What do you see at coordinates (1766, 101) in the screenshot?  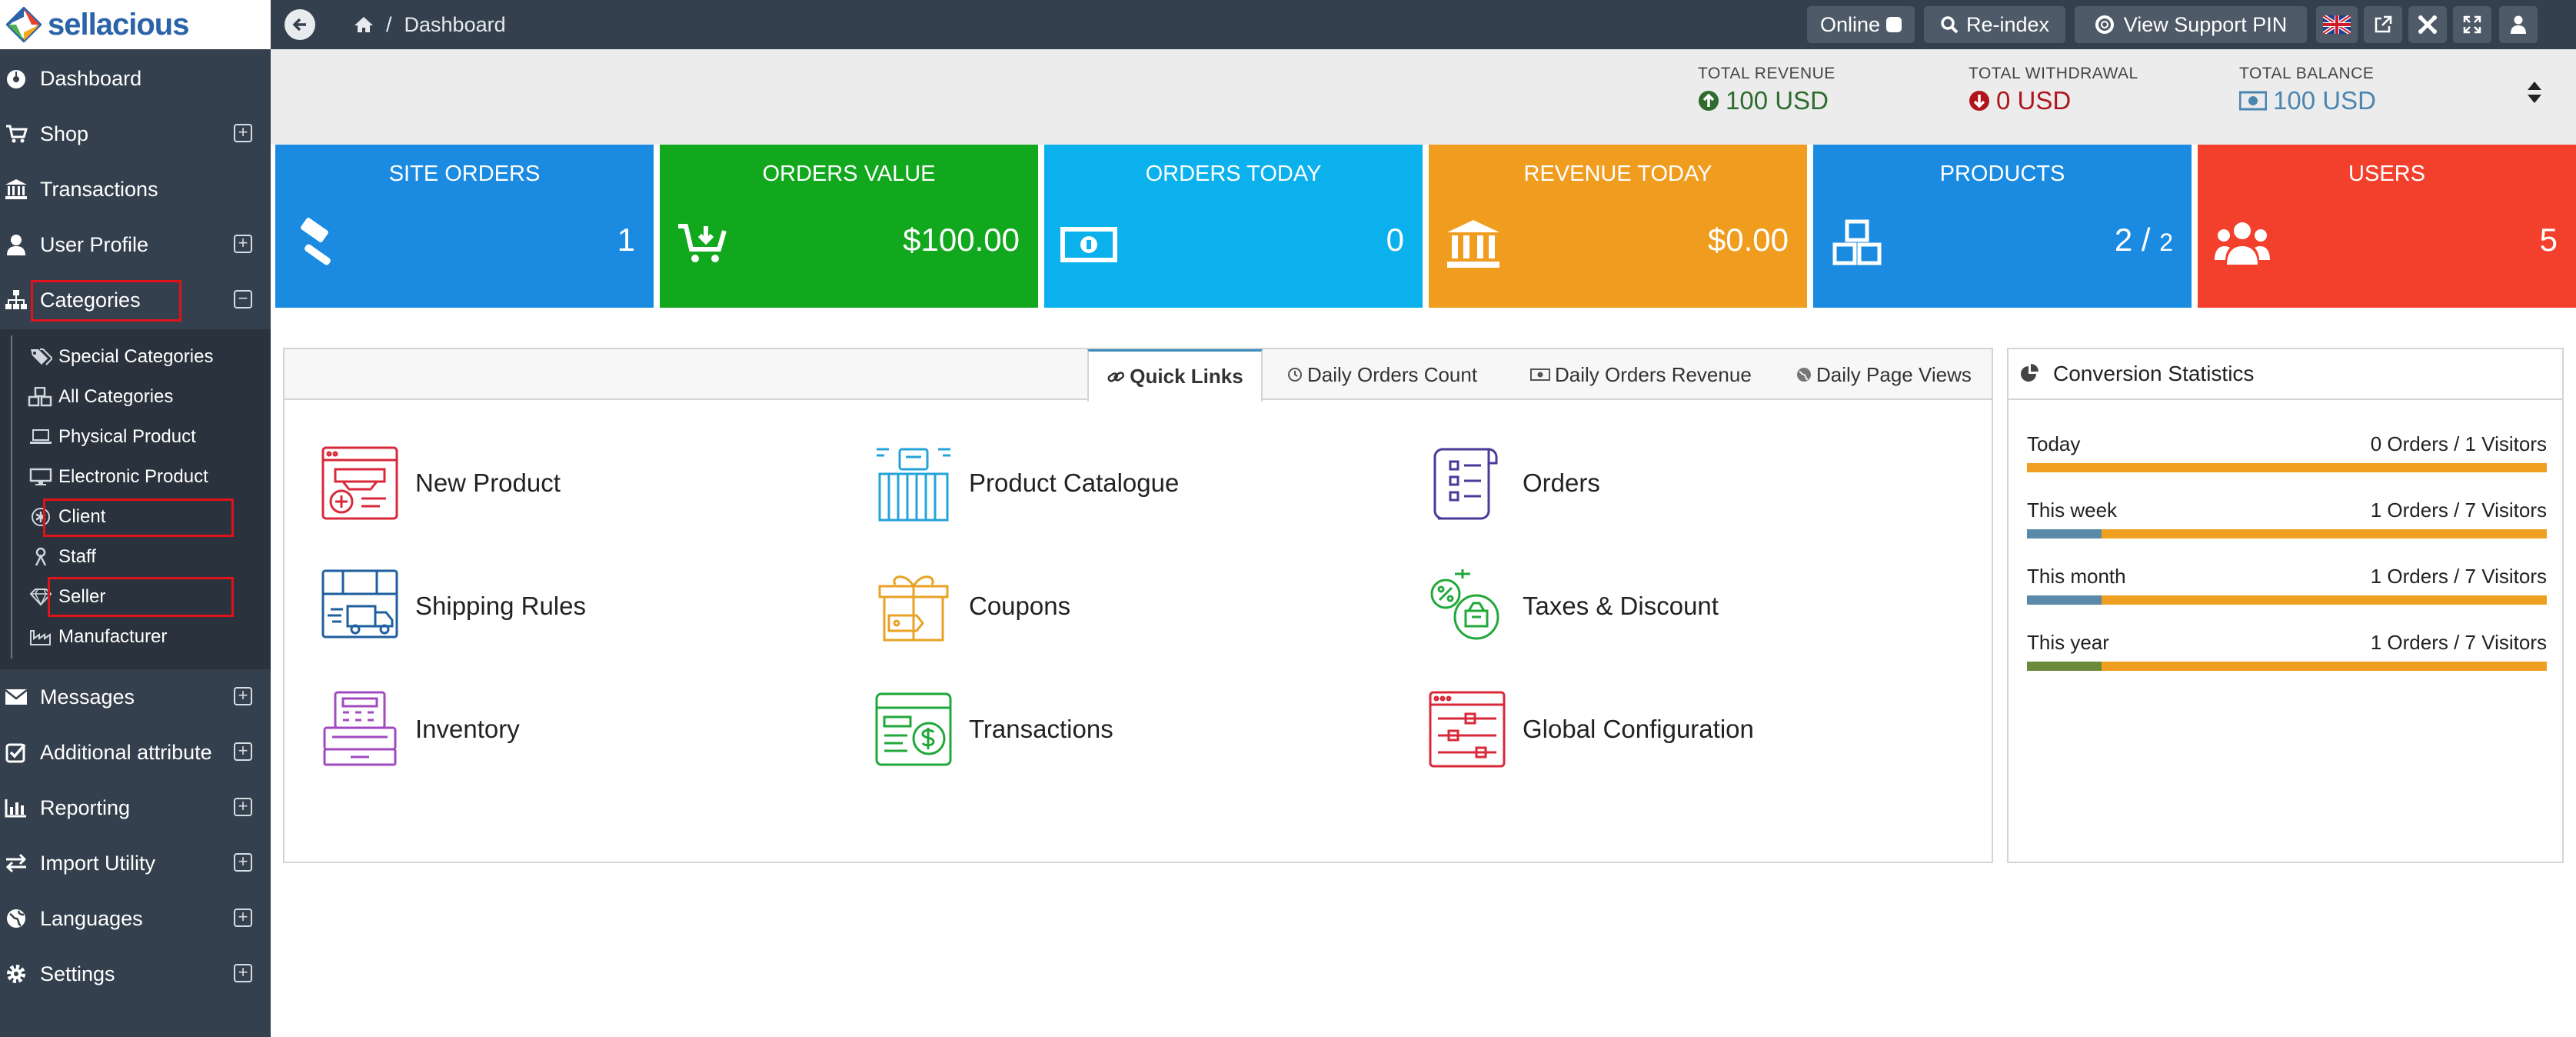 I see `total-revenue-value-row: 100 USD` at bounding box center [1766, 101].